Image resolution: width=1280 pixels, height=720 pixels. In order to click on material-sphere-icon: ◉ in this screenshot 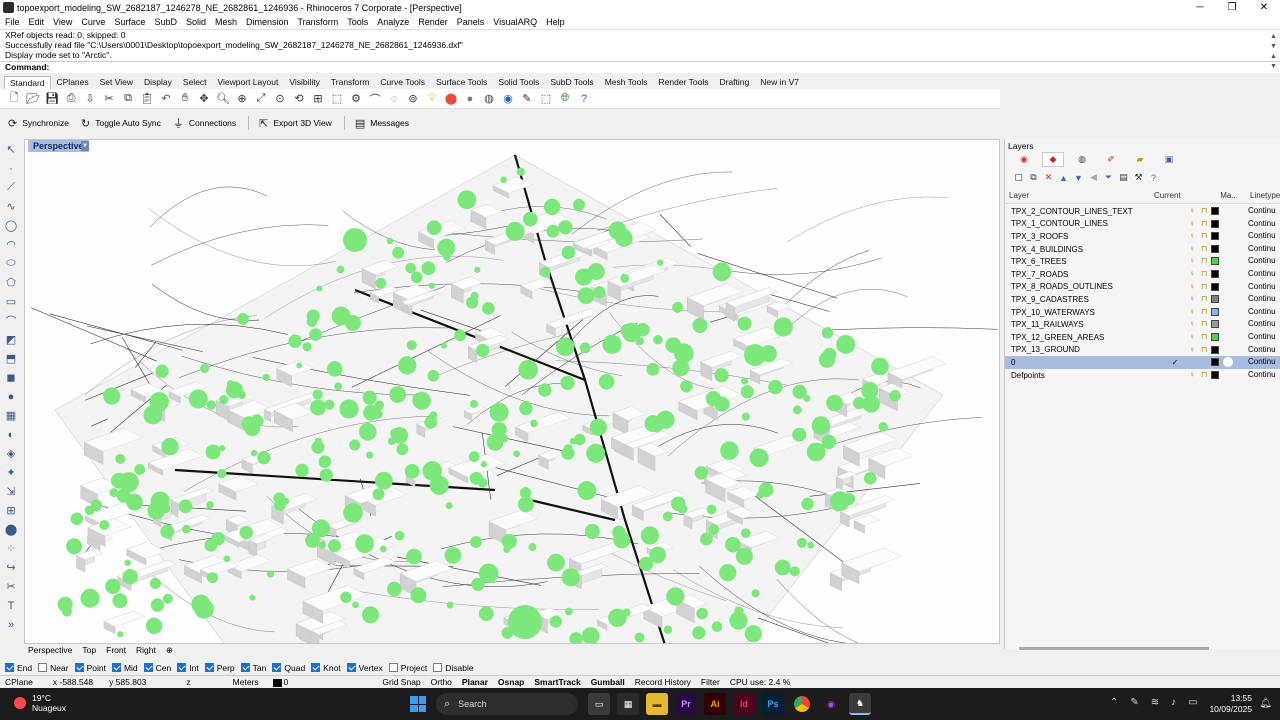, I will do `click(508, 99)`.